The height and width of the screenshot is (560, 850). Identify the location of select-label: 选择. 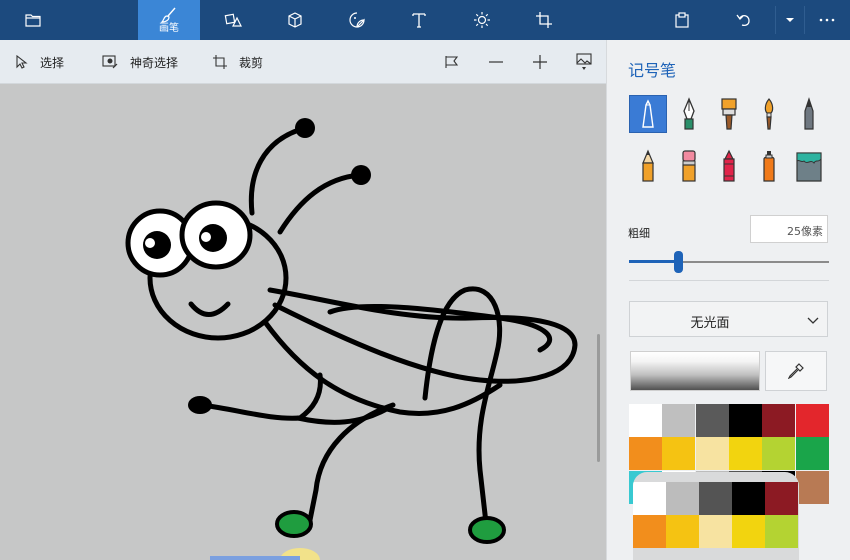
(52, 62).